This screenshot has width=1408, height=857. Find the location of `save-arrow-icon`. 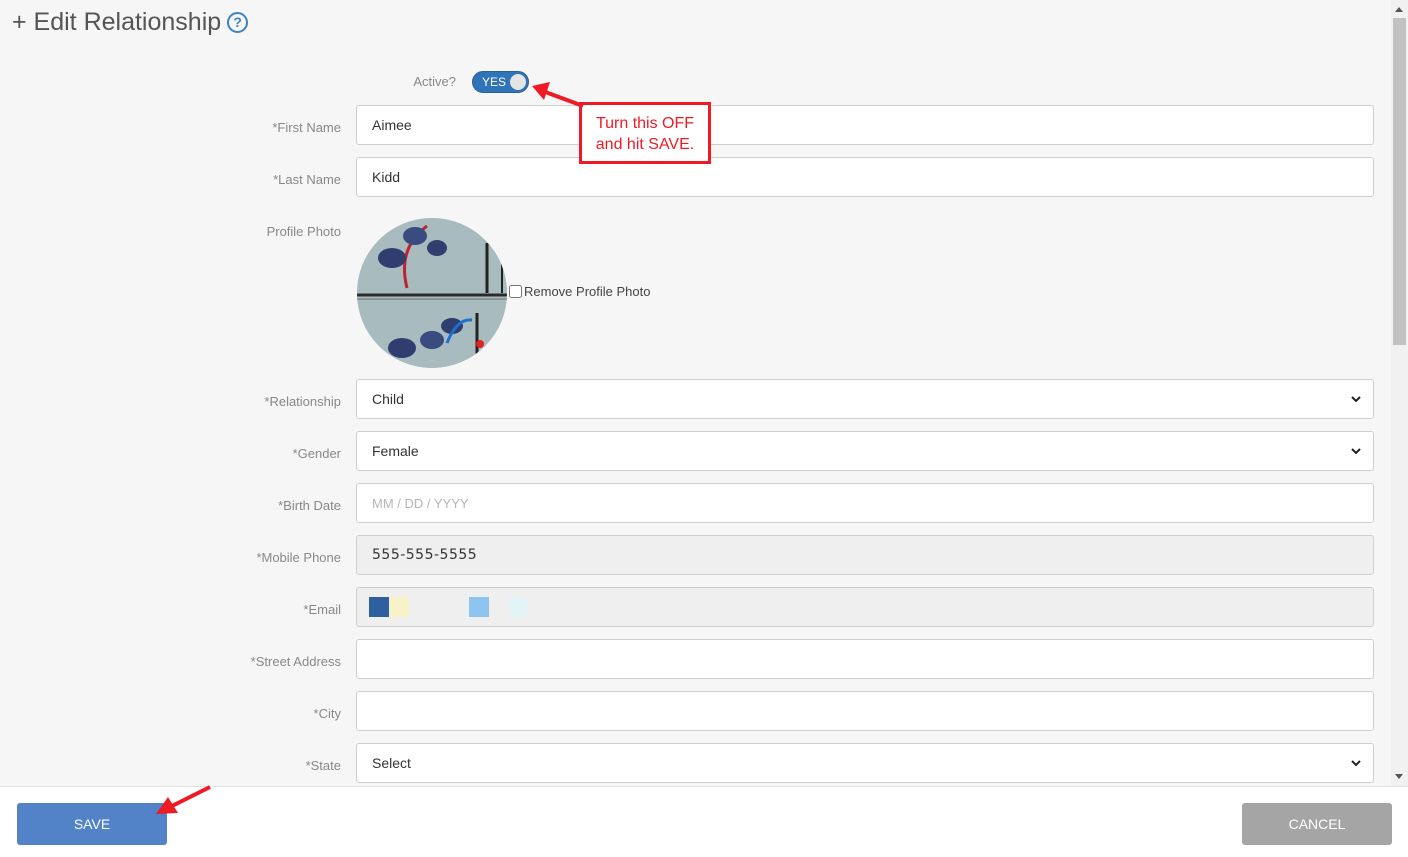

save-arrow-icon is located at coordinates (183, 799).